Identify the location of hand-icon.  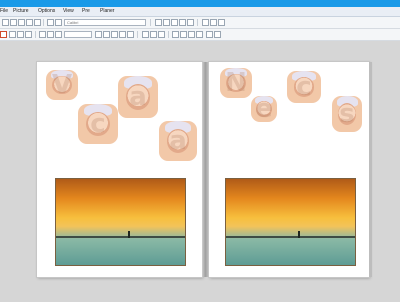
(20, 34).